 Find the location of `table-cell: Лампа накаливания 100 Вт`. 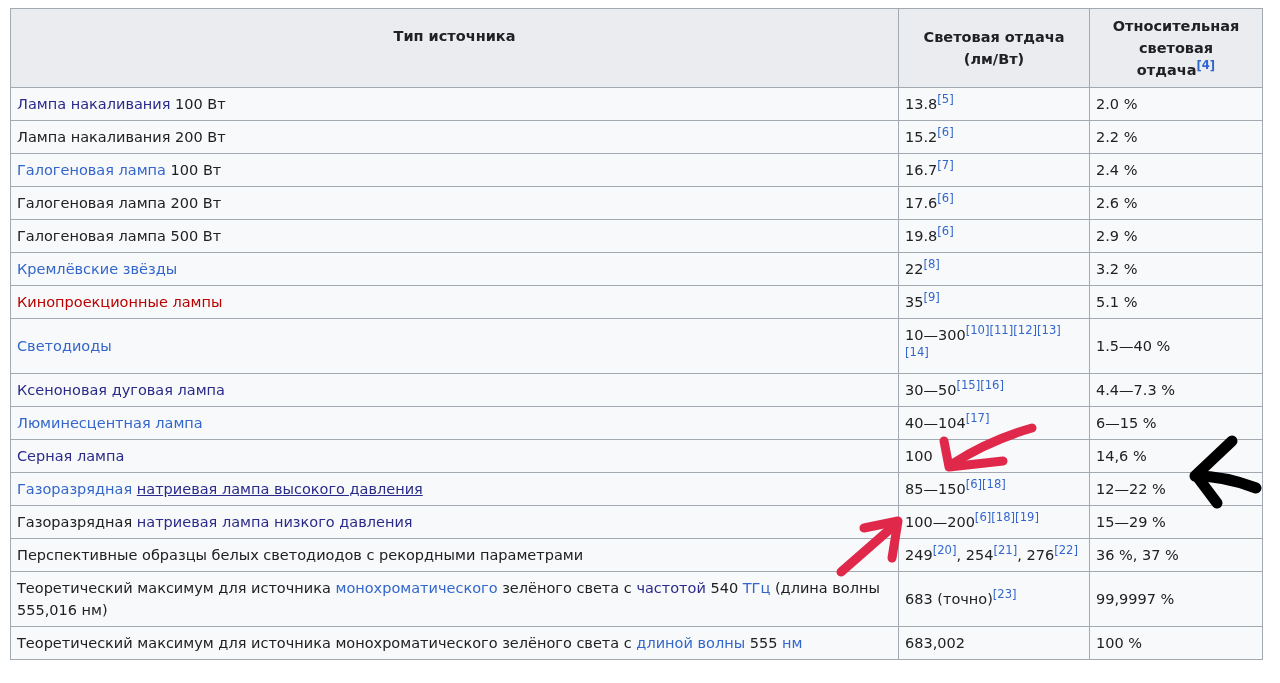

table-cell: Лампа накаливания 100 Вт is located at coordinates (454, 104).